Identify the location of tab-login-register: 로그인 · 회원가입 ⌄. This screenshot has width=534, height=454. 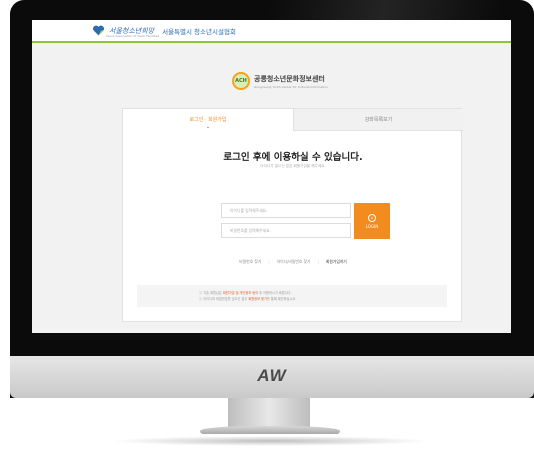
(208, 120).